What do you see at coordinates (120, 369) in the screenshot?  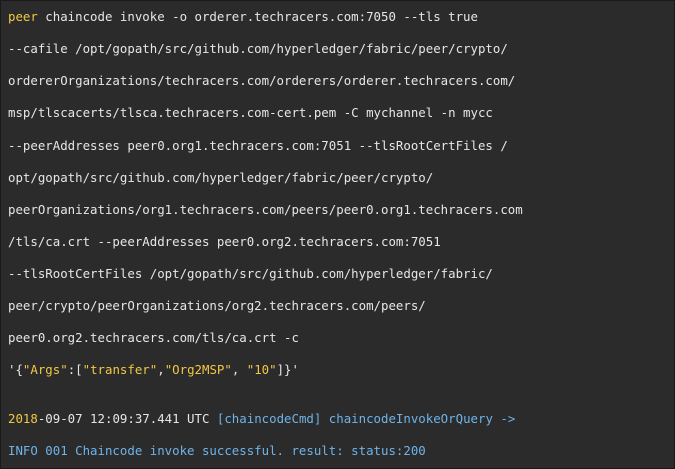 I see `arg-transfer: "transfer"` at bounding box center [120, 369].